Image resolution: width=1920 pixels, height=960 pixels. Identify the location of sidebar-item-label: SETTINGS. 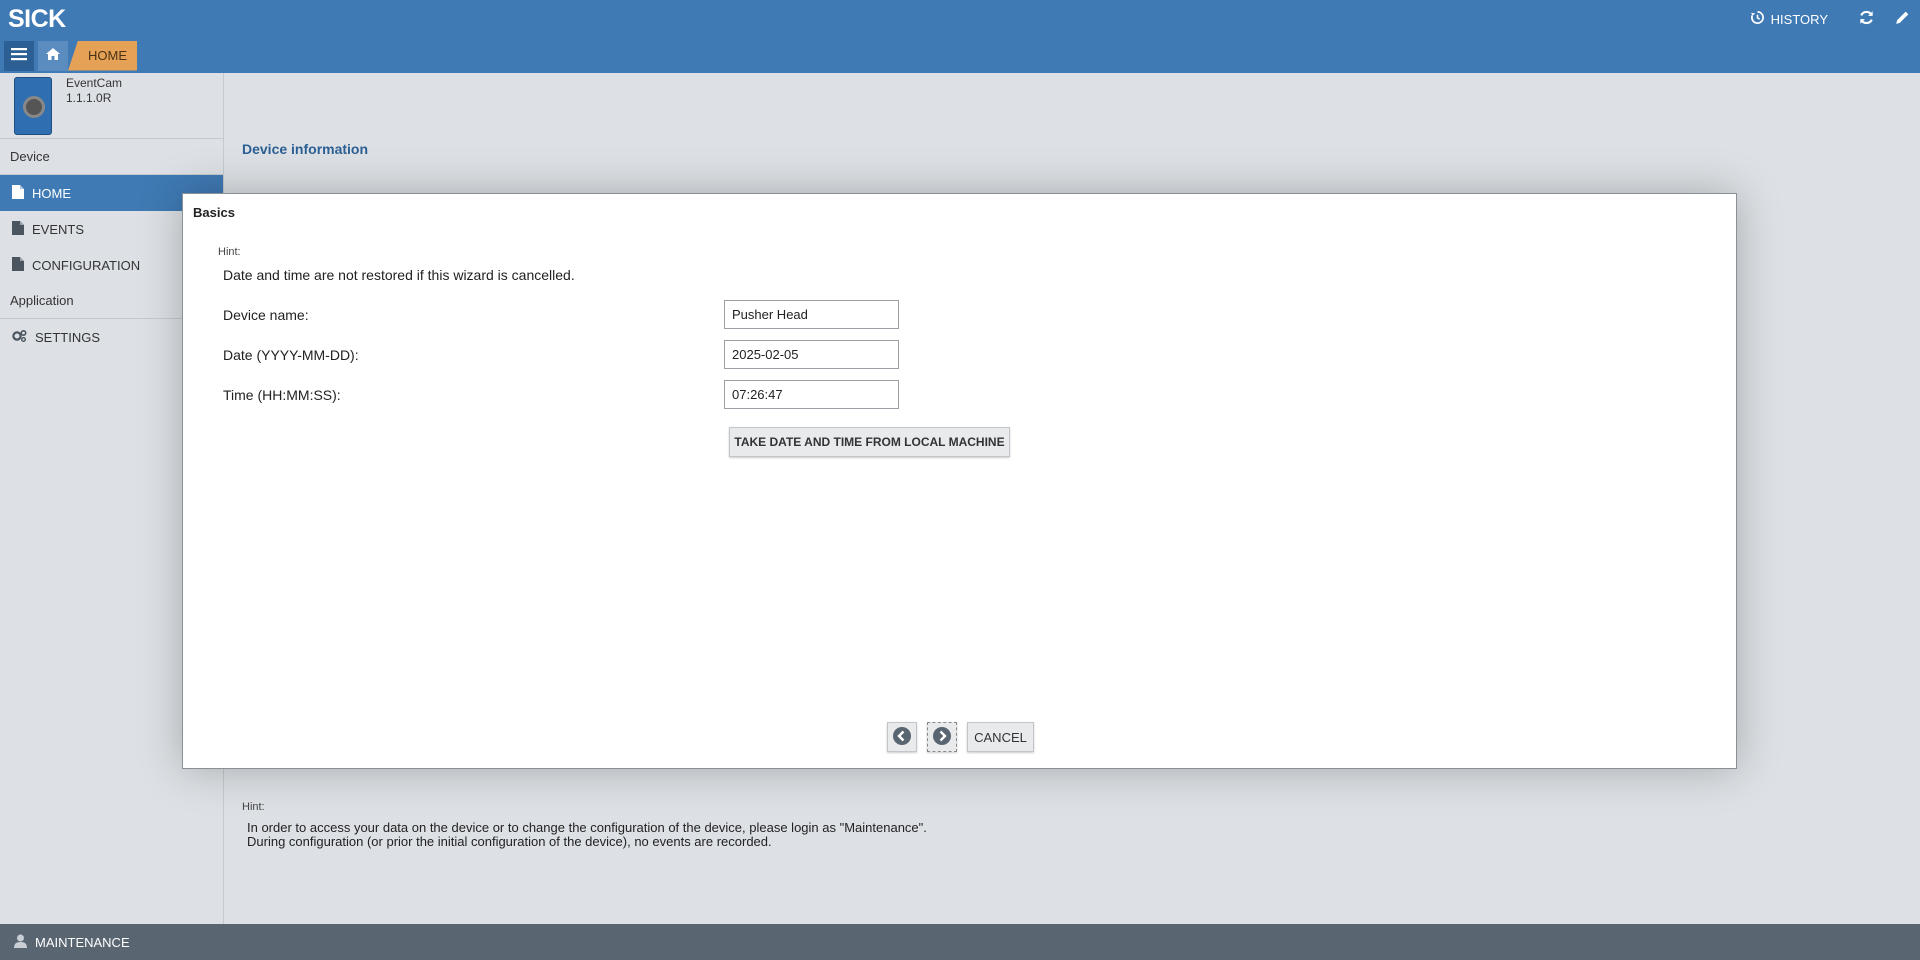
(68, 337).